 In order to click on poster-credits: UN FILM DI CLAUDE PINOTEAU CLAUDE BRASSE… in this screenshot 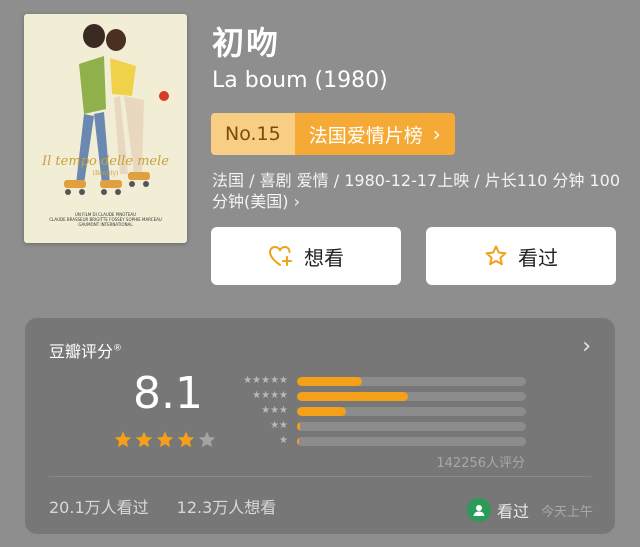, I will do `click(105, 219)`.